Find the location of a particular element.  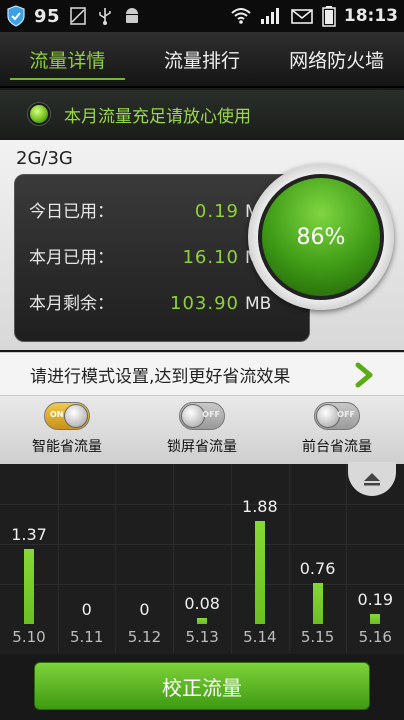

saving-modes: ON 智能省流量 OFF 锁屏省流量 OFF 前台省流量 is located at coordinates (202, 430).